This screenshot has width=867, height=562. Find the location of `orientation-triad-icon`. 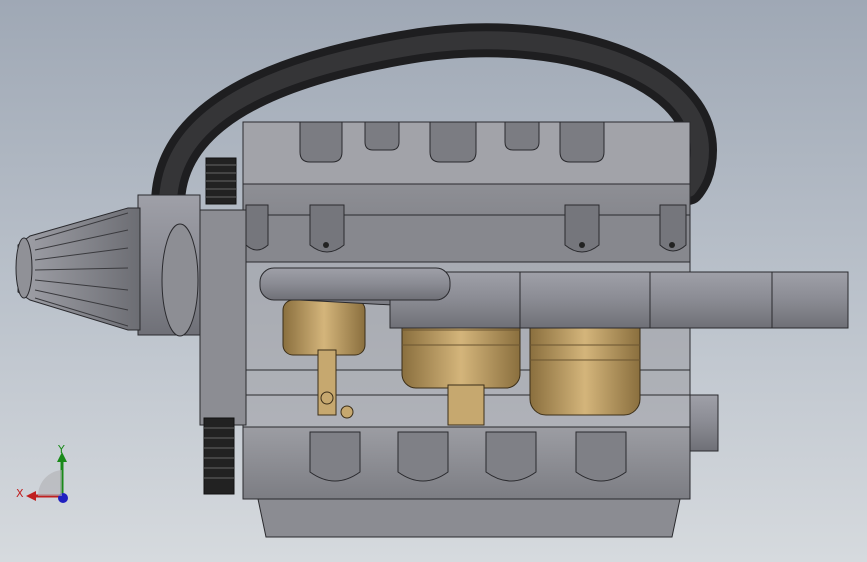

orientation-triad-icon is located at coordinates (47, 477).